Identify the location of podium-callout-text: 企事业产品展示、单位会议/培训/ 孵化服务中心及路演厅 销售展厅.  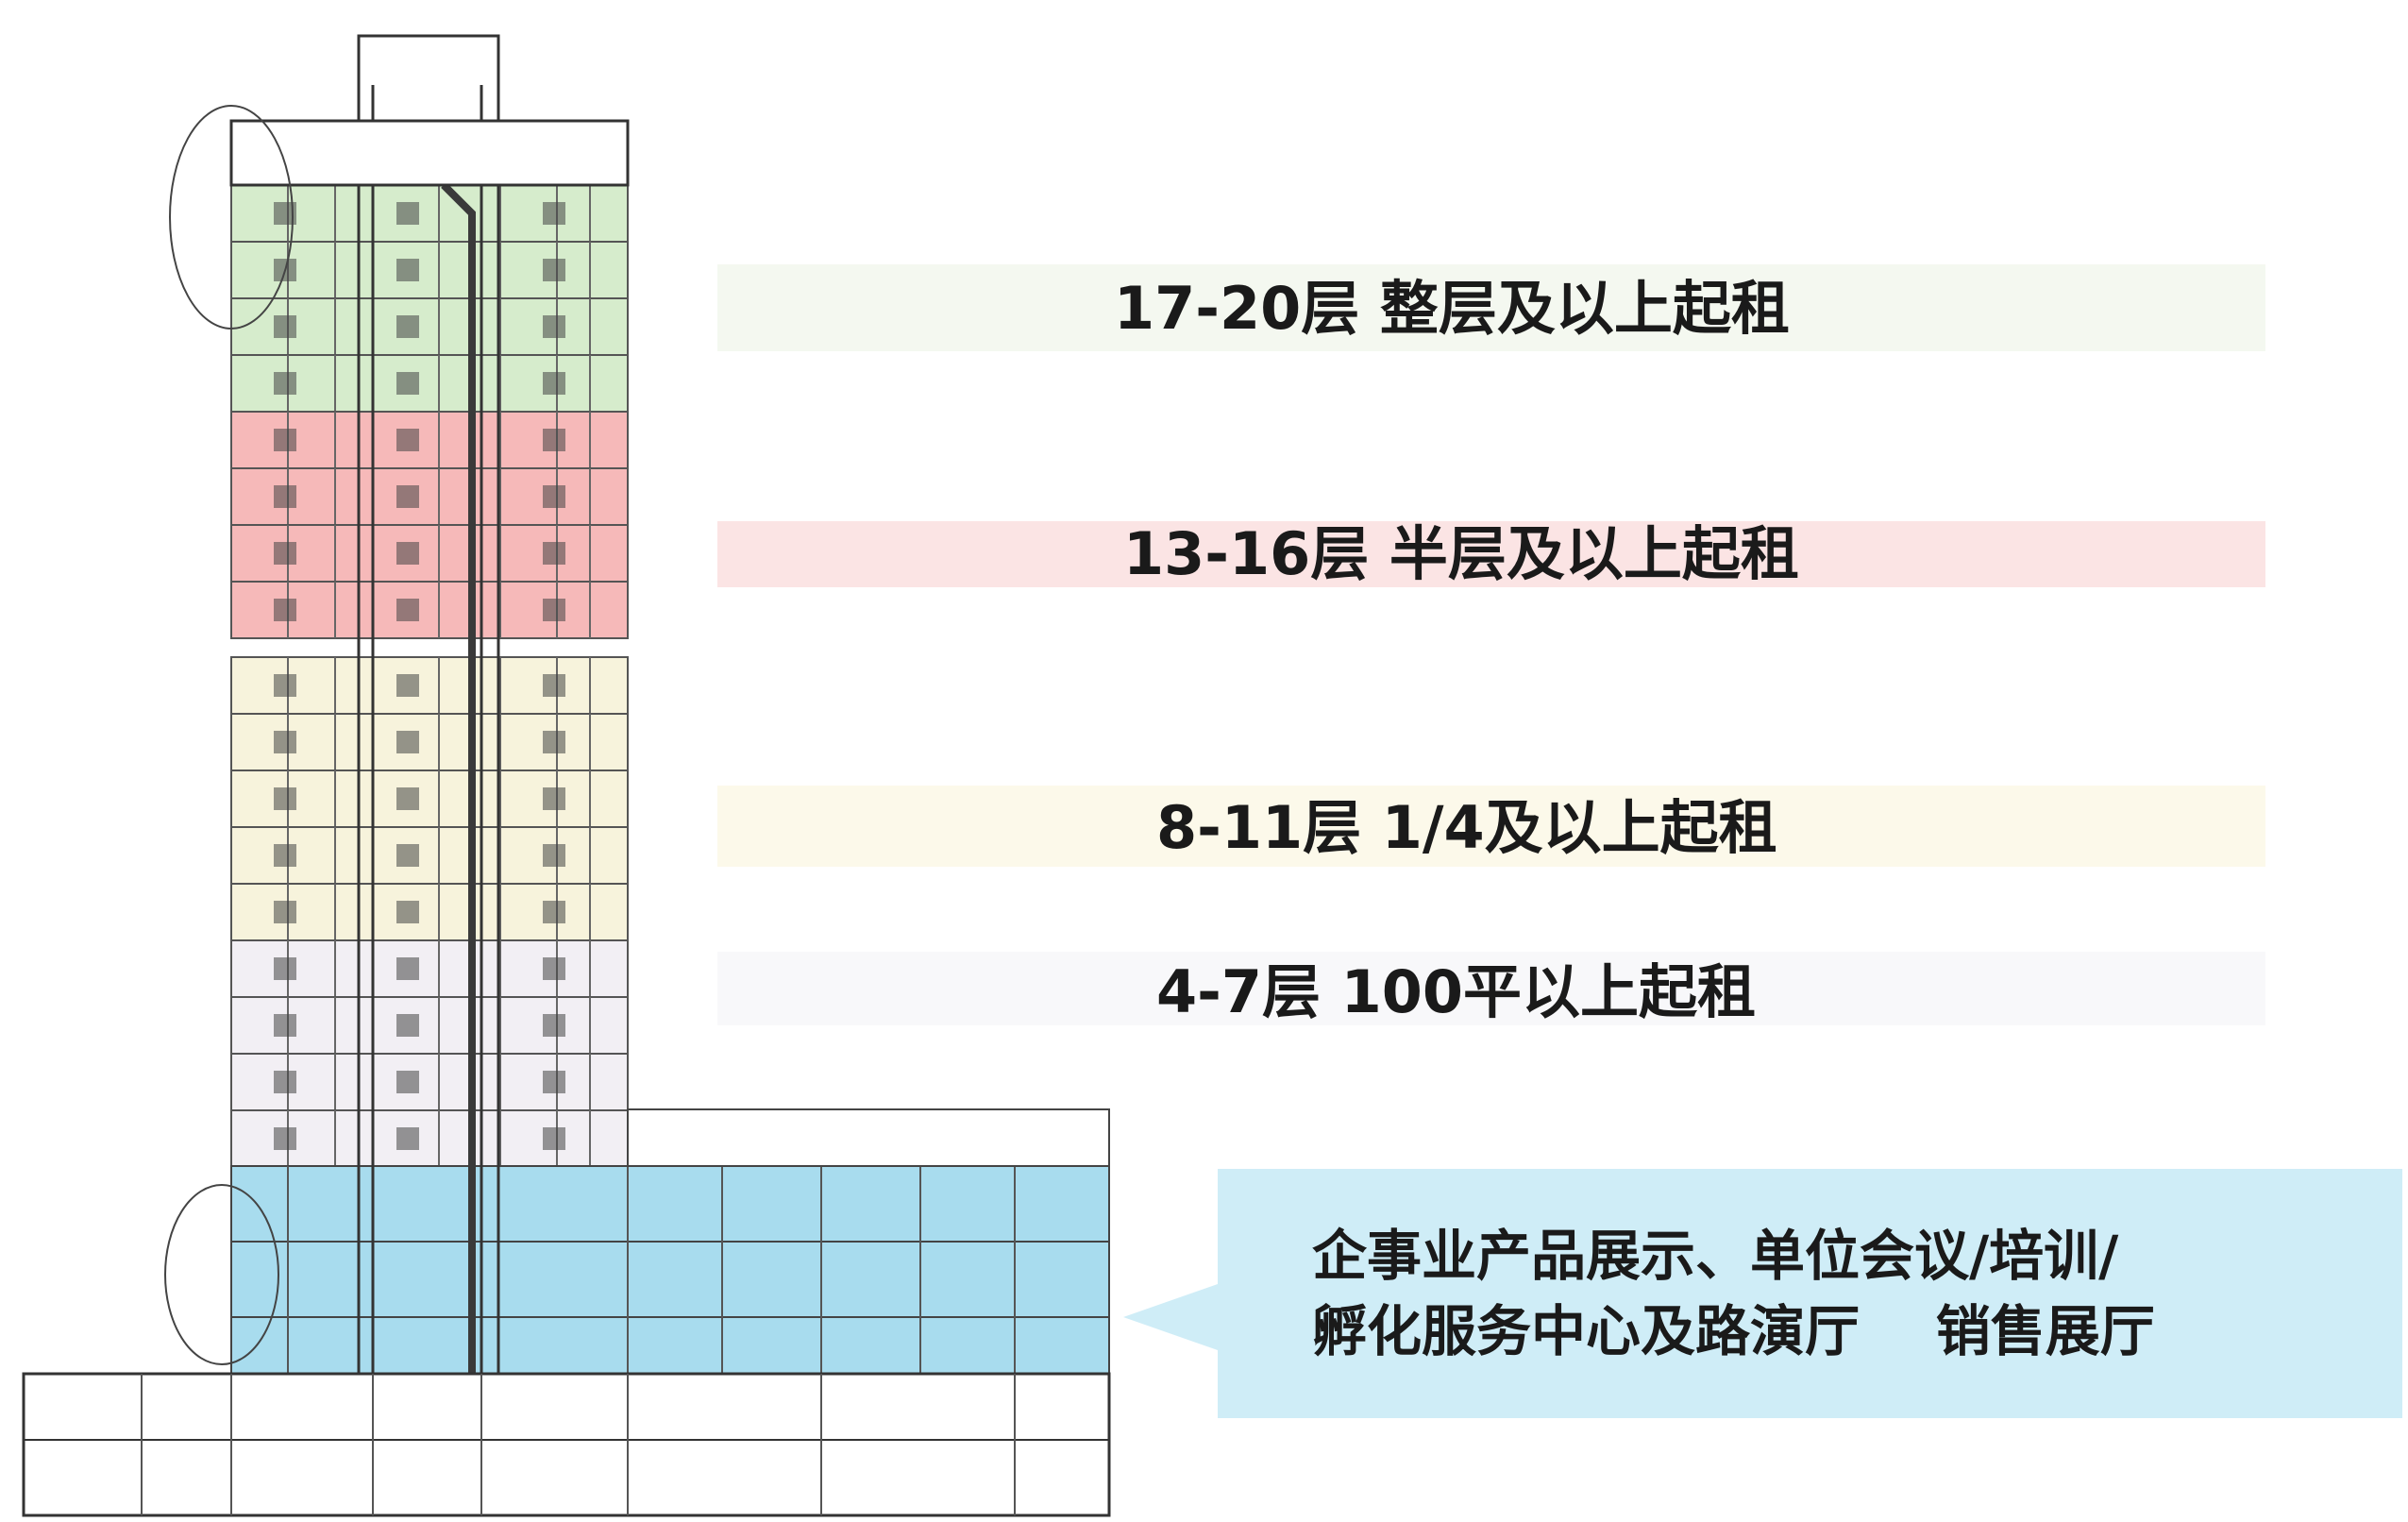
(1840, 1293).